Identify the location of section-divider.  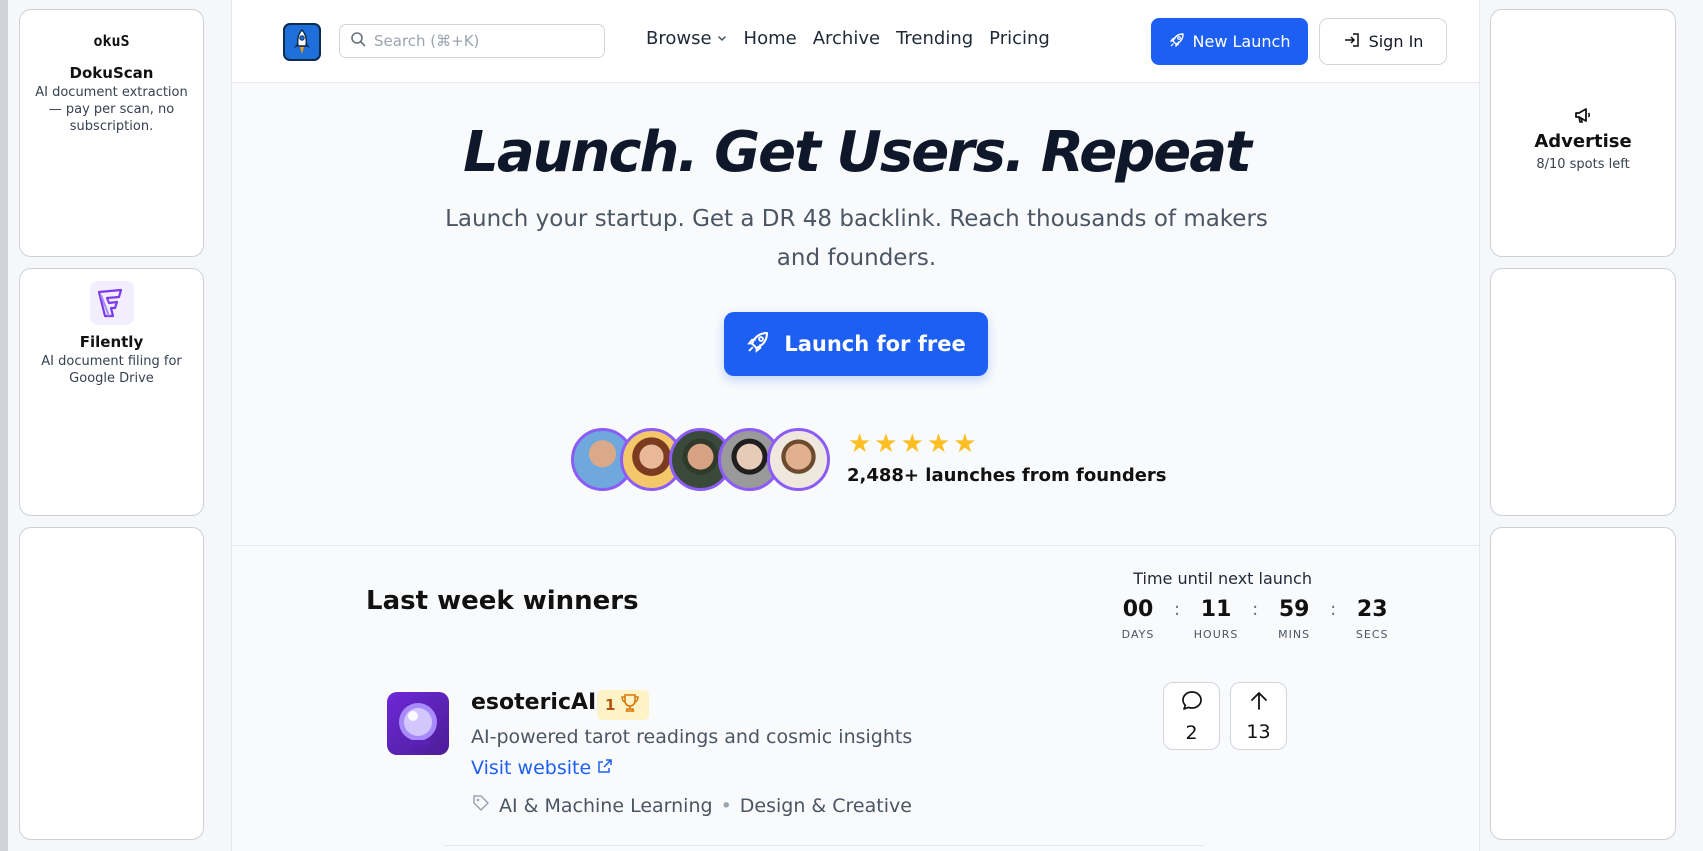
(855, 545).